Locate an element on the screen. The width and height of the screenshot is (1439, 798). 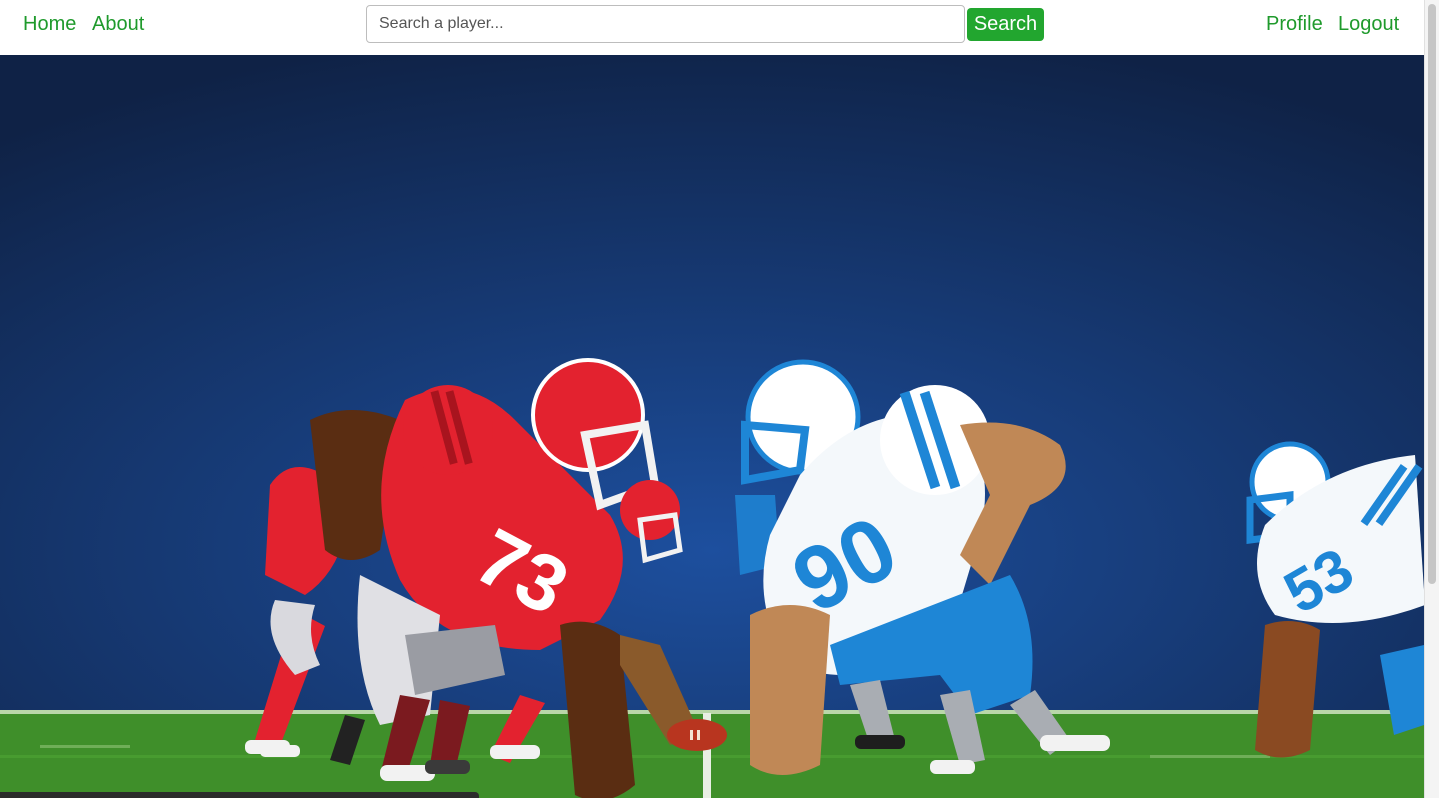
nav-link-logout: Logout is located at coordinates (1368, 24).